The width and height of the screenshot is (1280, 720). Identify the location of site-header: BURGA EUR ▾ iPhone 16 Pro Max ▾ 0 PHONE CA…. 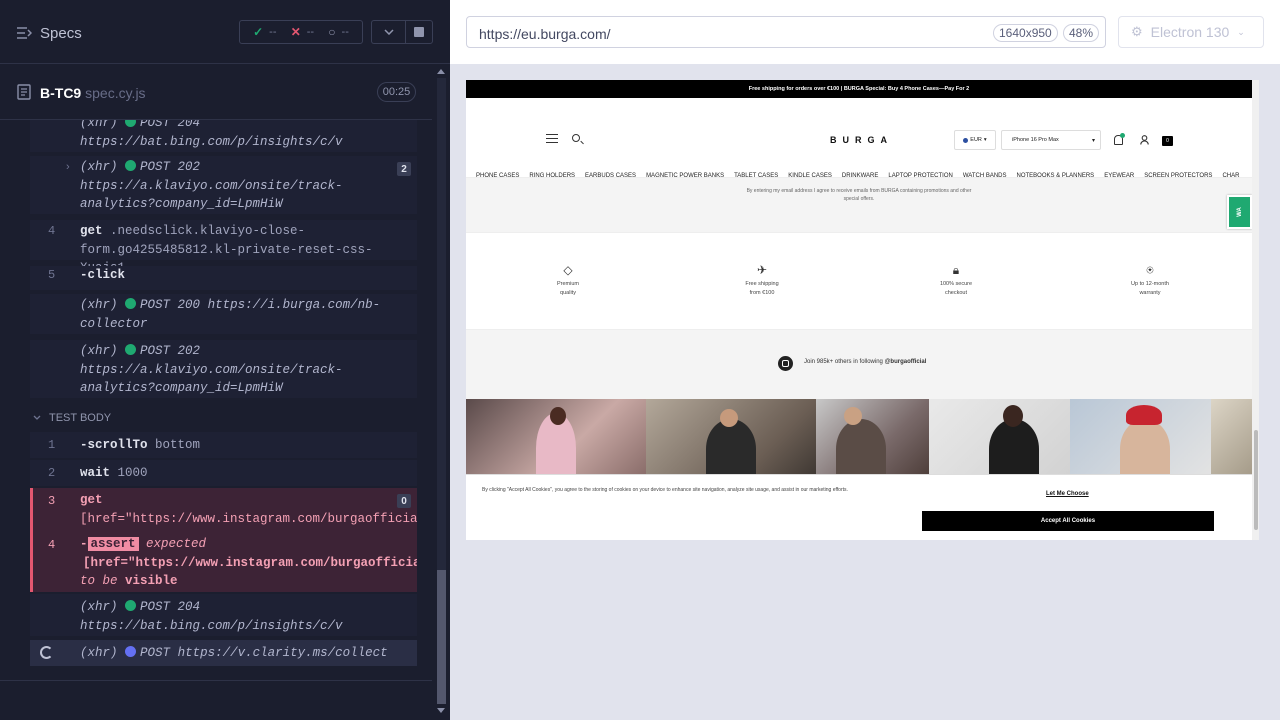
(859, 138).